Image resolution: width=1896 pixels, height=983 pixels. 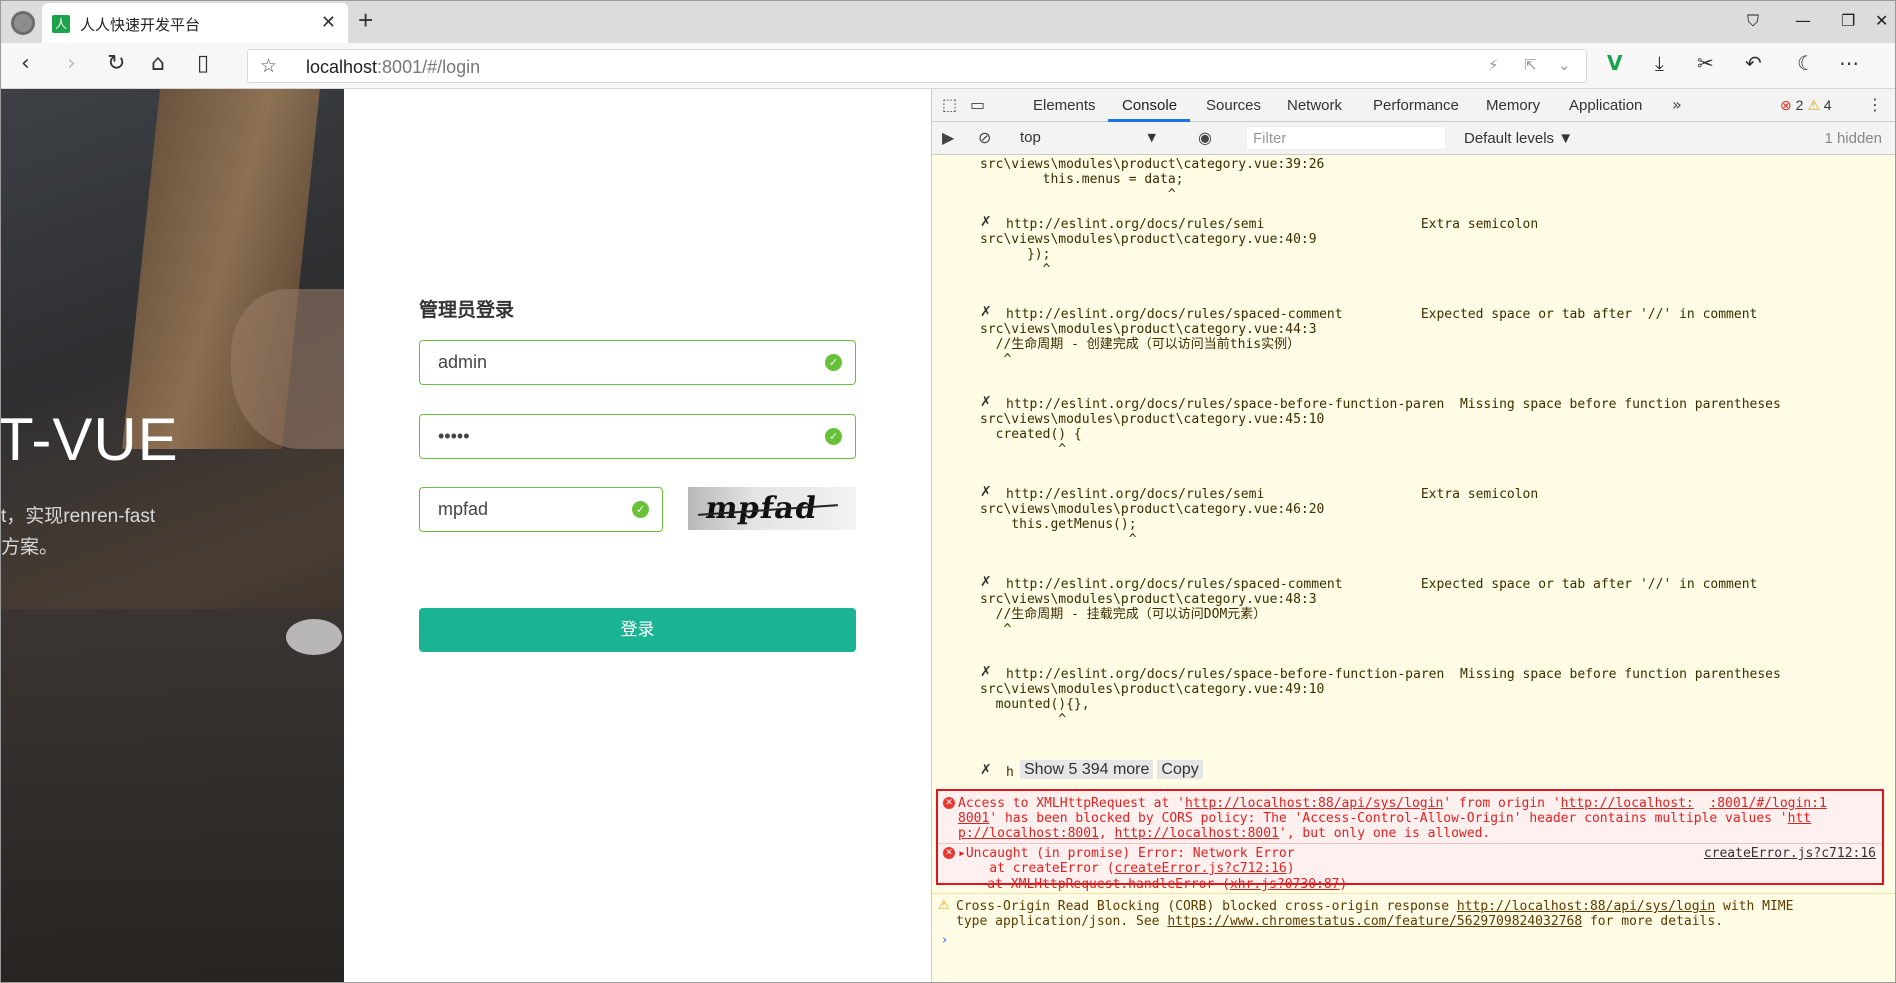 I want to click on show-more-controls: Show 5 394 more Copy, so click(x=1109, y=769).